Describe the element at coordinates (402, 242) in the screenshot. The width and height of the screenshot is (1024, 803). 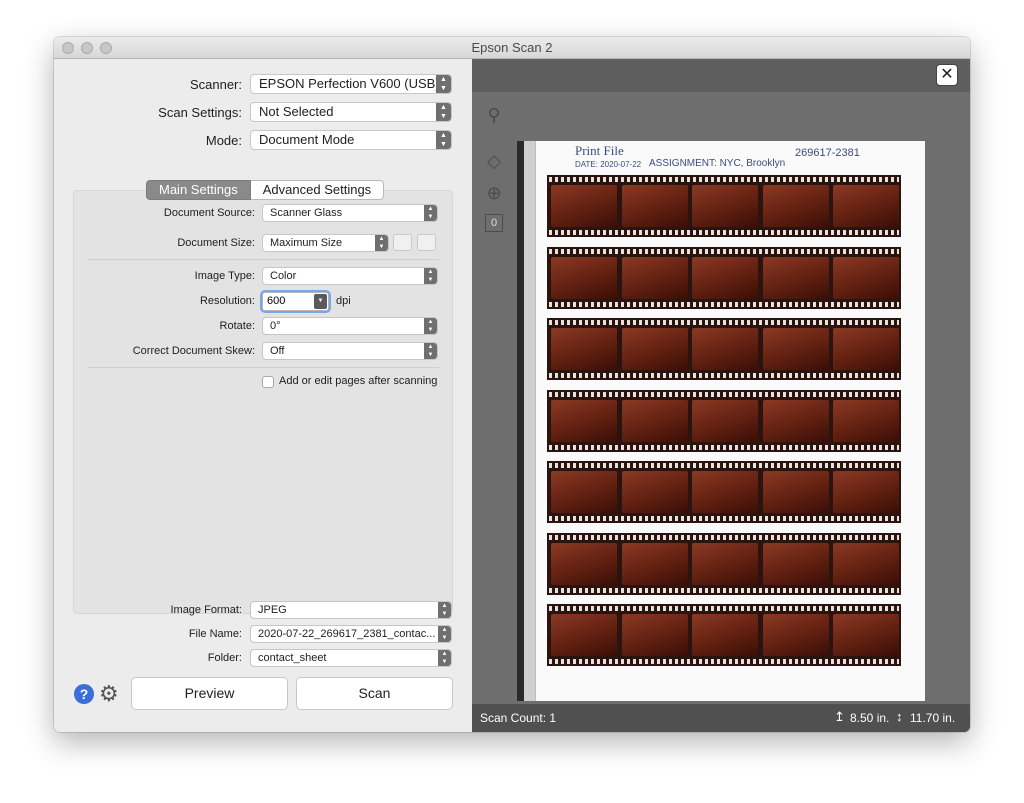
I see `landscape-orientation-icon` at that location.